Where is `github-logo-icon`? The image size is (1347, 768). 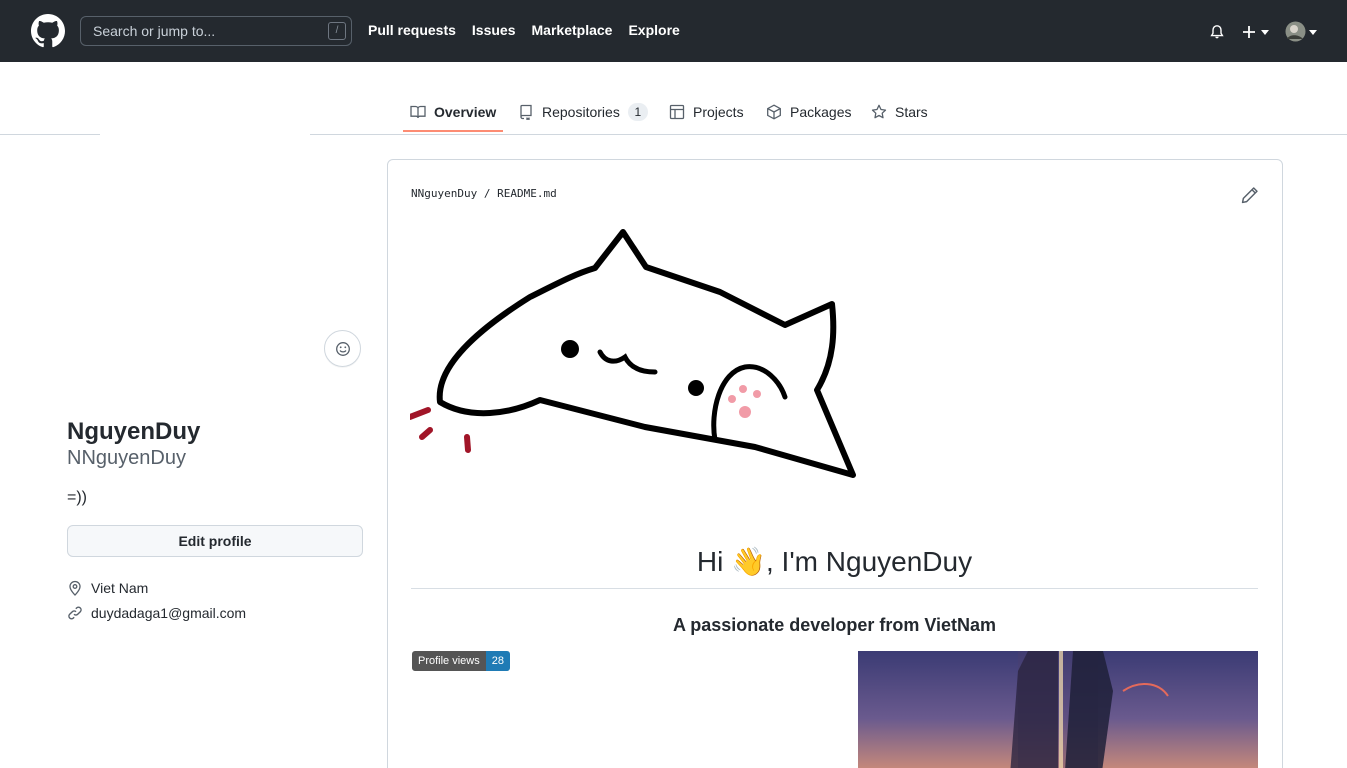
github-logo-icon is located at coordinates (48, 31).